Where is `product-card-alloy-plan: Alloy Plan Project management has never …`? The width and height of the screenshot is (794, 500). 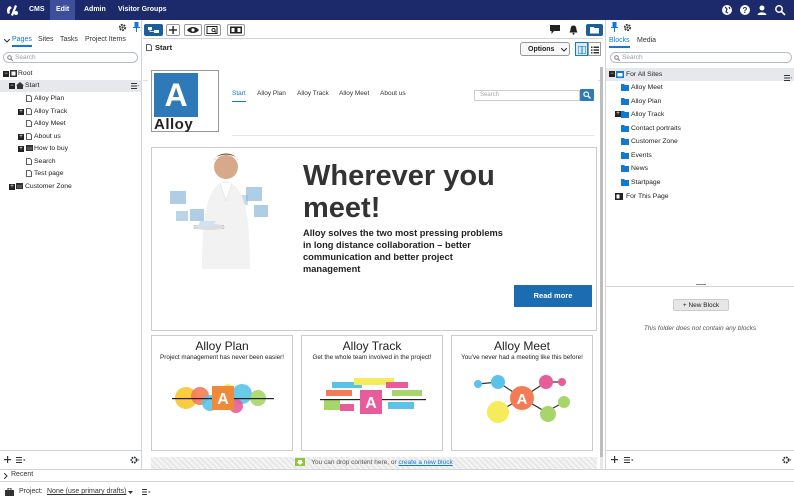 product-card-alloy-plan: Alloy Plan Project management has never … is located at coordinates (222, 393).